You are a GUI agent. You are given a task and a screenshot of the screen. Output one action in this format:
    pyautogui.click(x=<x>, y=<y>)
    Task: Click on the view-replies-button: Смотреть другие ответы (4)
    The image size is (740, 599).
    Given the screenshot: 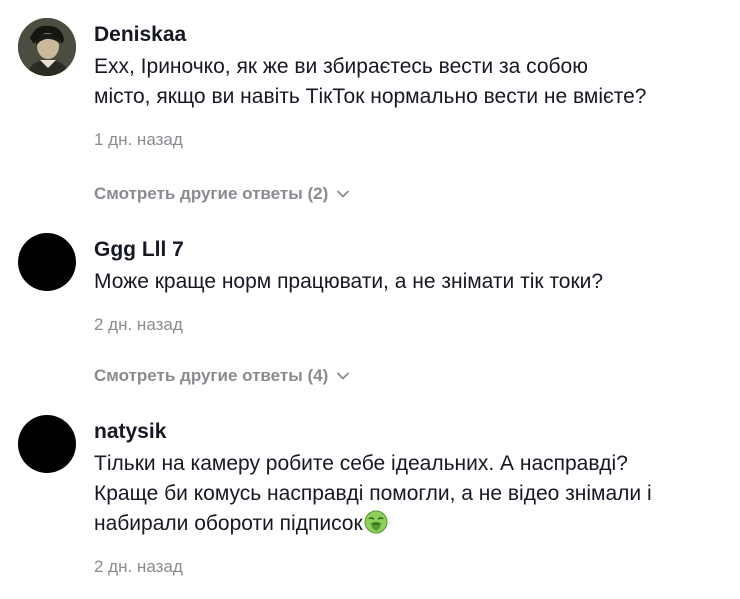 What is the action you would take?
    pyautogui.click(x=222, y=376)
    